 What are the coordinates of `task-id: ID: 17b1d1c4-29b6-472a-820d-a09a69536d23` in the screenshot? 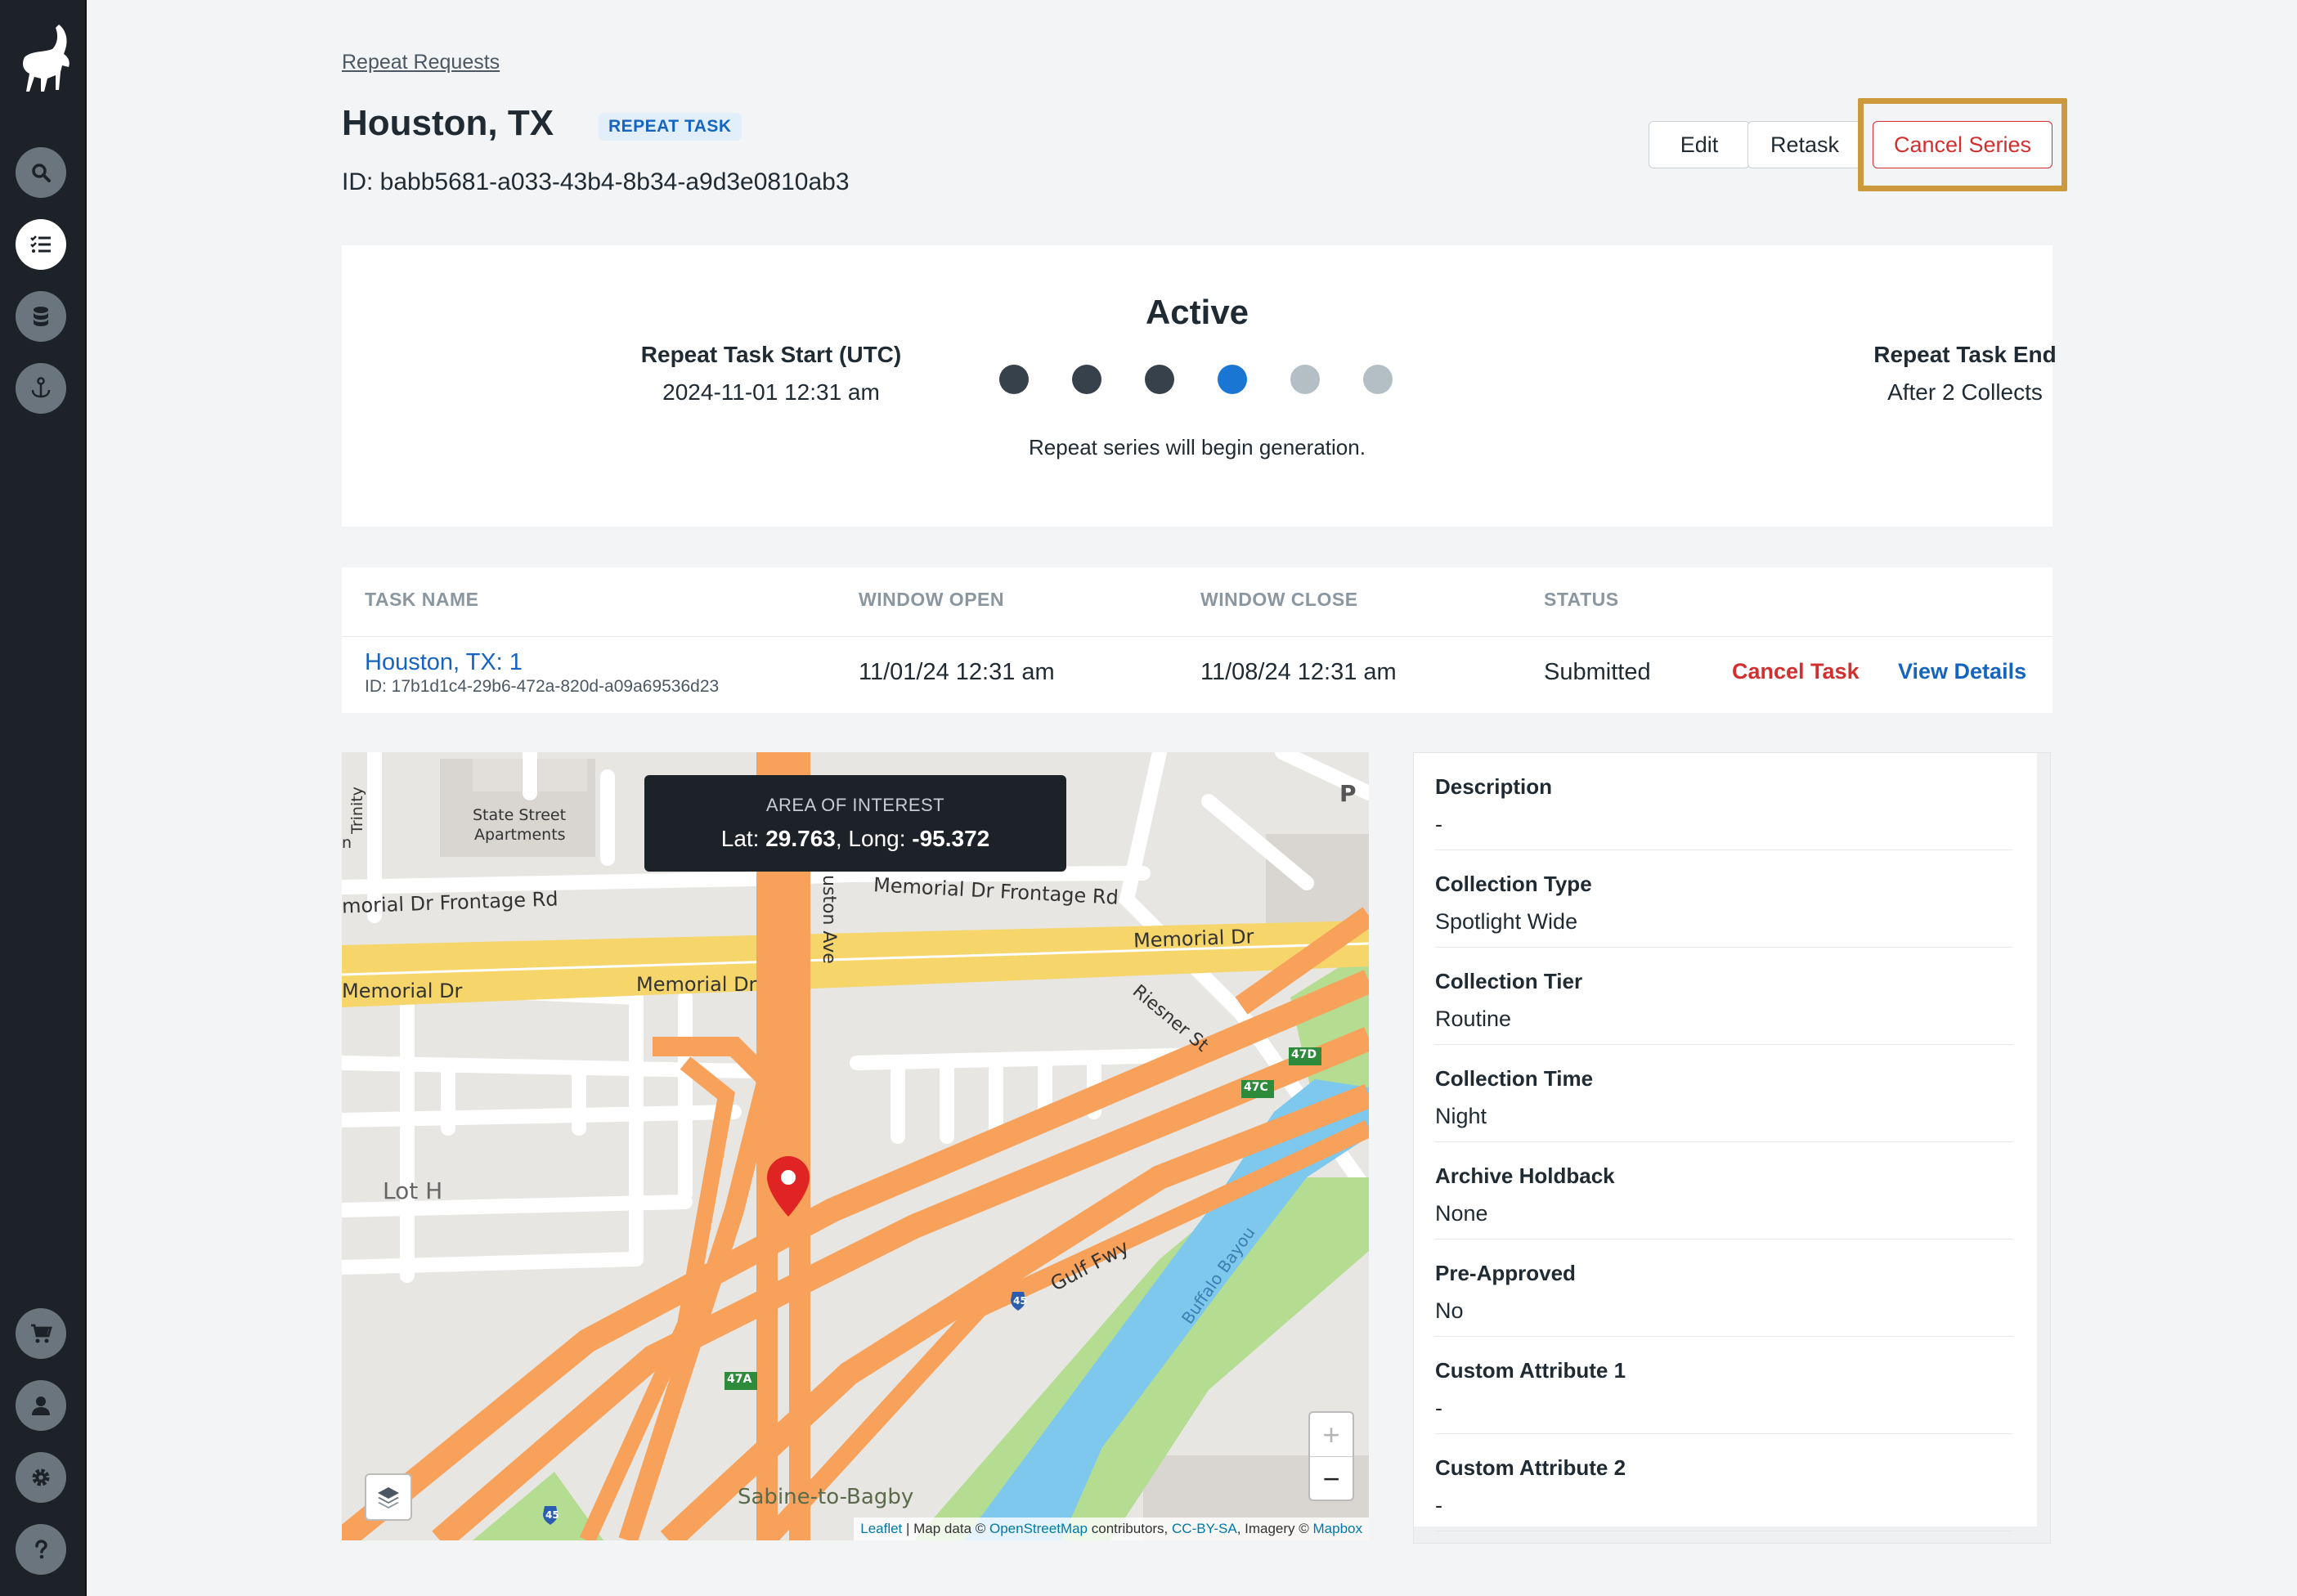 It's located at (542, 686).